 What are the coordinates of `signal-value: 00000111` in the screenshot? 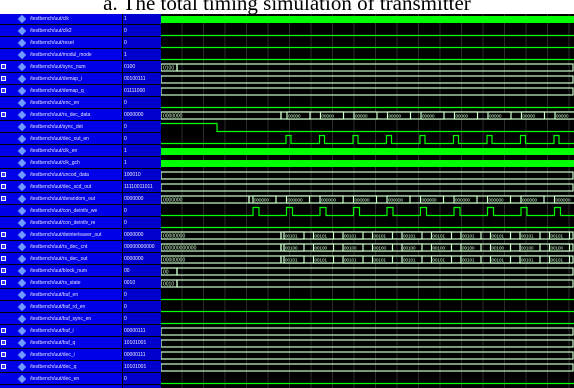 It's located at (135, 331).